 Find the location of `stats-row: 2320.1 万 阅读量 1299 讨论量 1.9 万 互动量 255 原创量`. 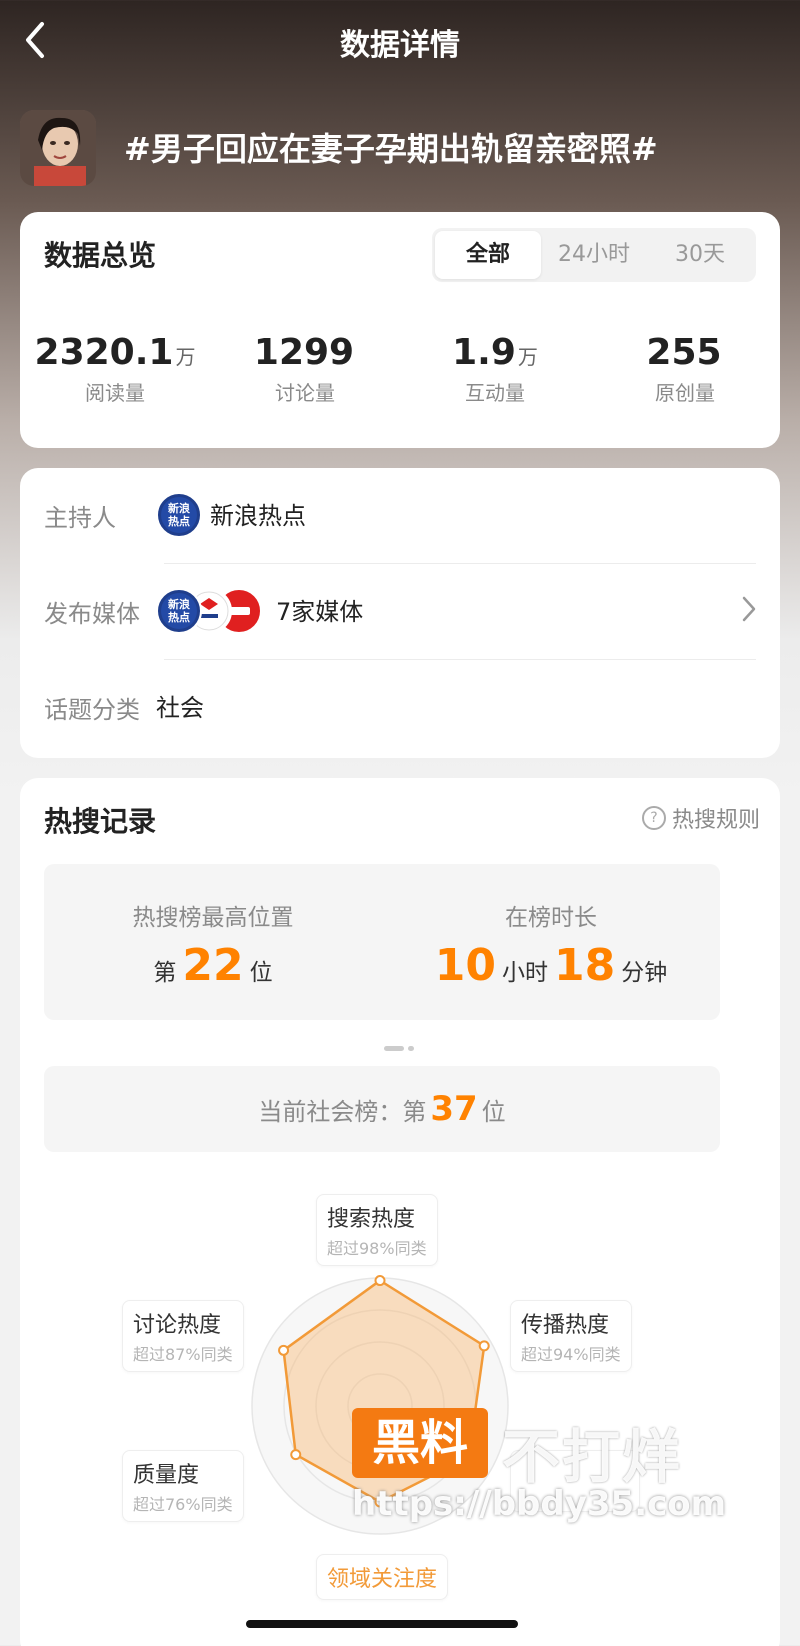

stats-row: 2320.1 万 阅读量 1299 讨论量 1.9 万 互动量 255 原创量 is located at coordinates (400, 369).